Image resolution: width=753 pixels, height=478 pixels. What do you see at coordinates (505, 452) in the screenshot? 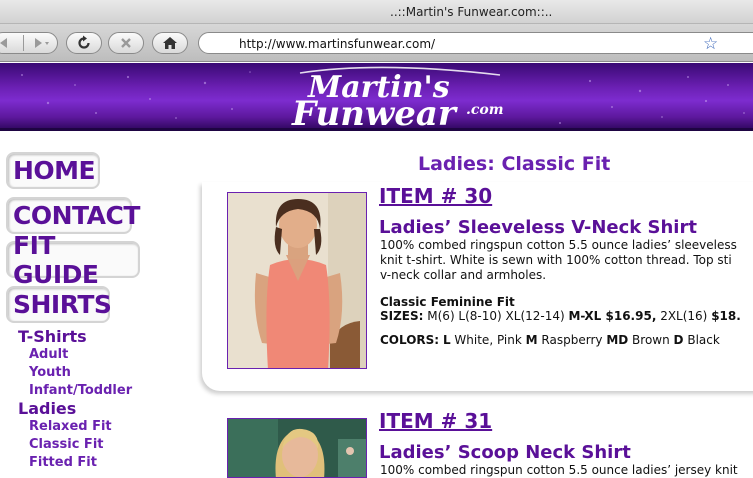
I see `product-name: Ladies’ Scoop Neck Shirt` at bounding box center [505, 452].